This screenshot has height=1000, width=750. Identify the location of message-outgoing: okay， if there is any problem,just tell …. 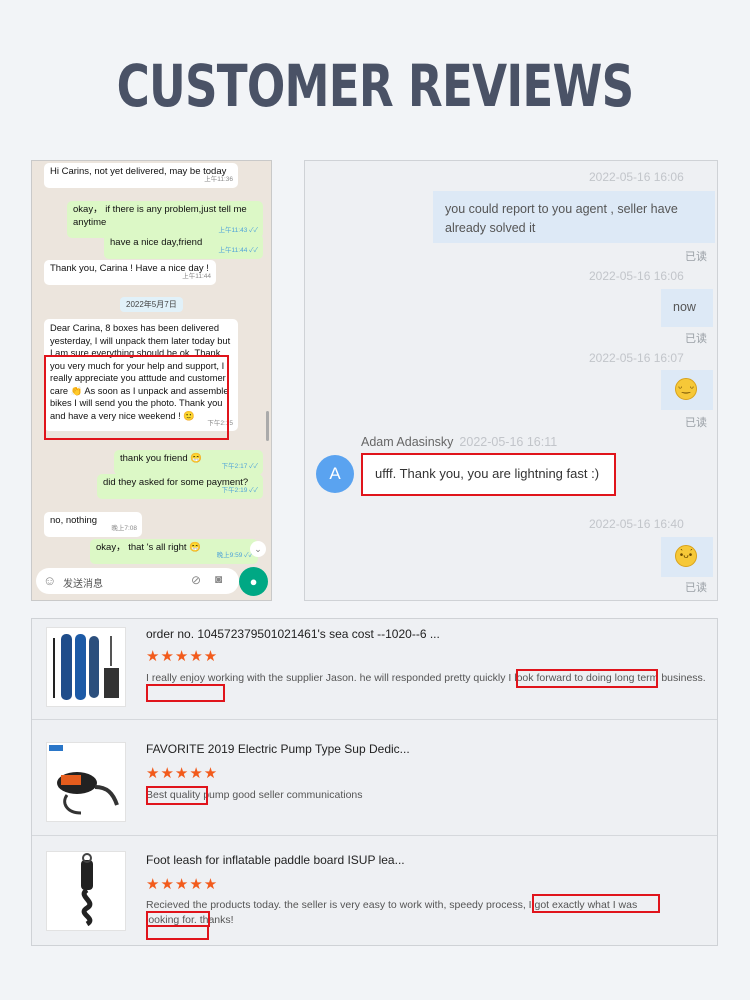
(165, 219).